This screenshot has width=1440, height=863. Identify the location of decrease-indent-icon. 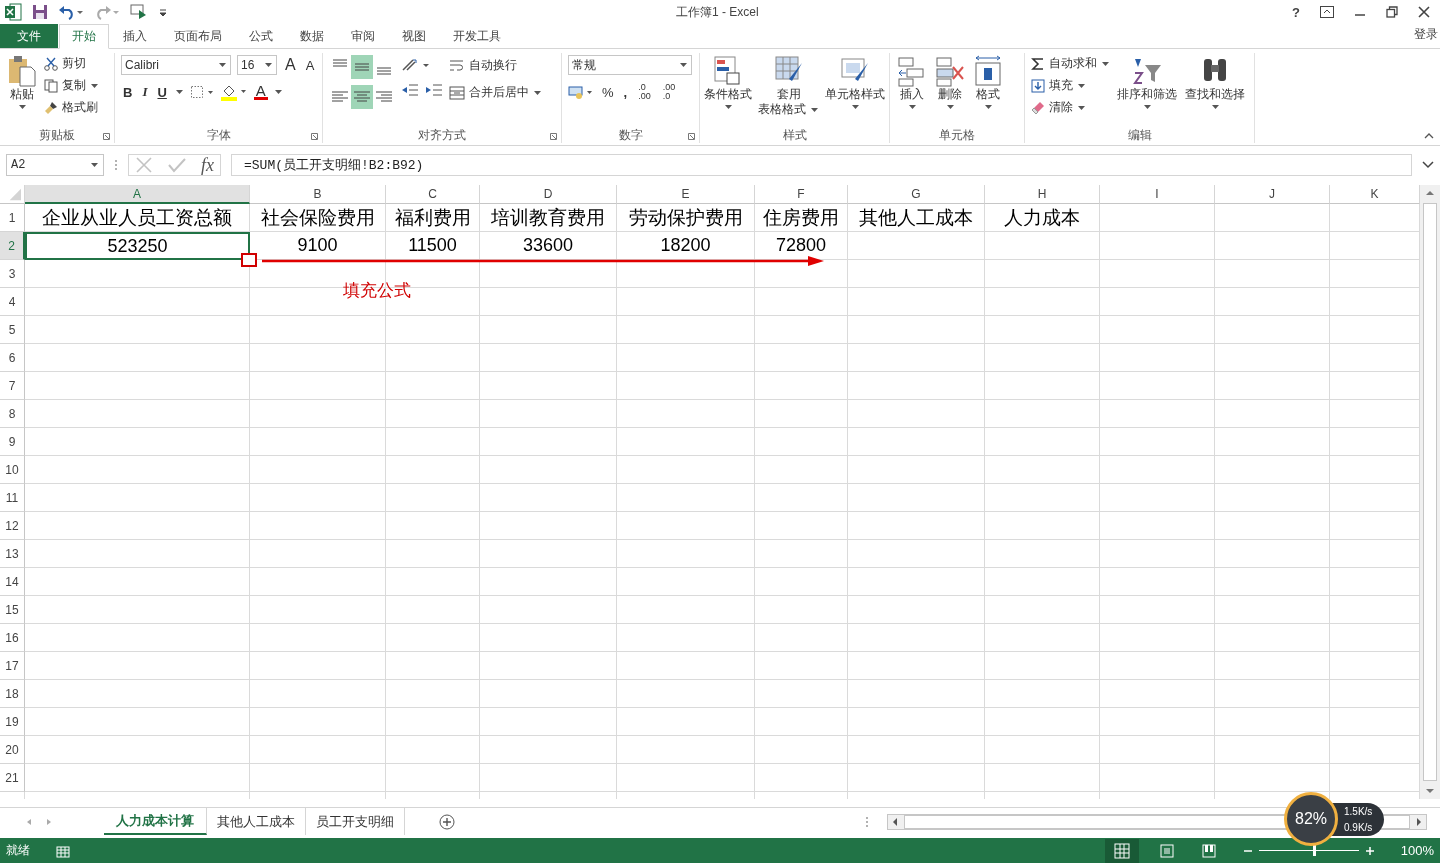
(410, 90).